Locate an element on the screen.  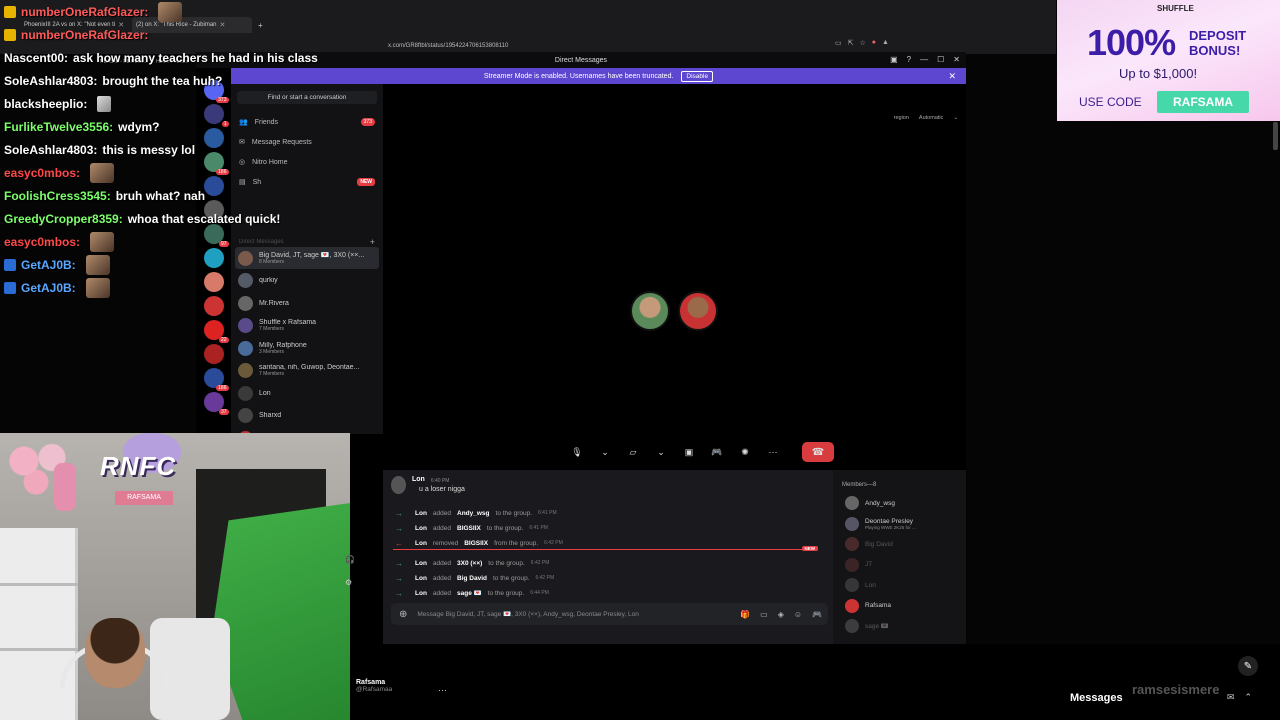
activity-icon: 🎮 is located at coordinates (717, 452).